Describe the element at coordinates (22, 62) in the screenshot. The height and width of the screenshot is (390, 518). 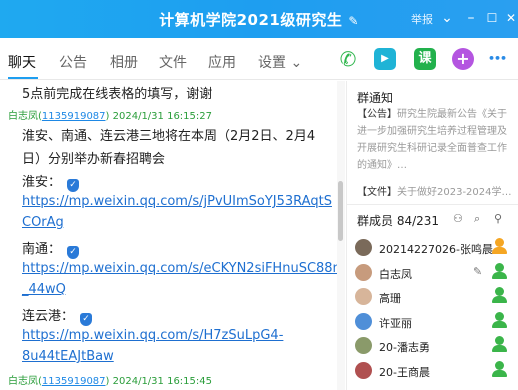
I see `tab-chat: 聊天` at that location.